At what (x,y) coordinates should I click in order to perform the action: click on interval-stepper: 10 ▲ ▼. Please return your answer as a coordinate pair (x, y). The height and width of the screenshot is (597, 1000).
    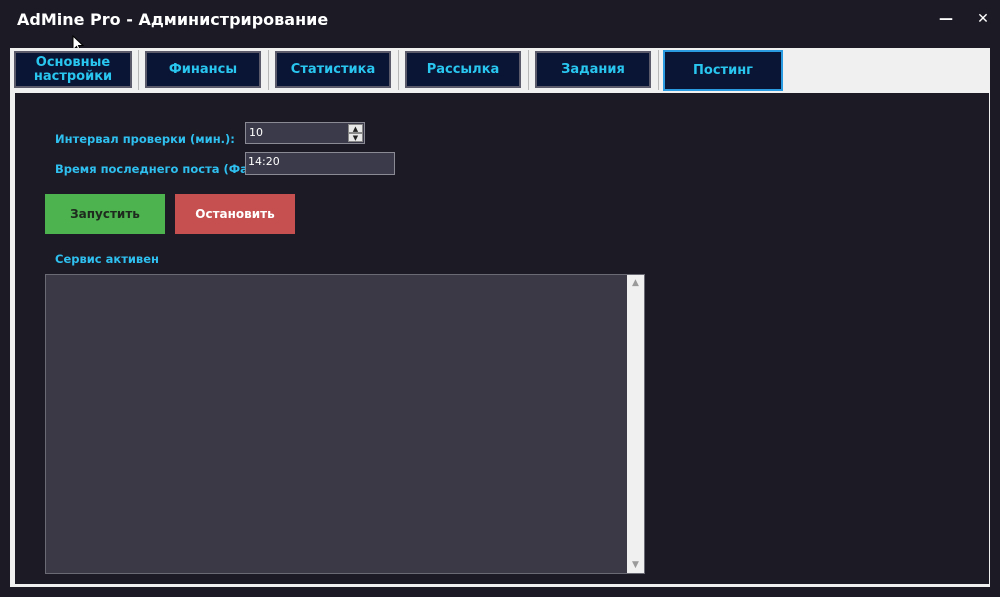
    Looking at the image, I should click on (305, 133).